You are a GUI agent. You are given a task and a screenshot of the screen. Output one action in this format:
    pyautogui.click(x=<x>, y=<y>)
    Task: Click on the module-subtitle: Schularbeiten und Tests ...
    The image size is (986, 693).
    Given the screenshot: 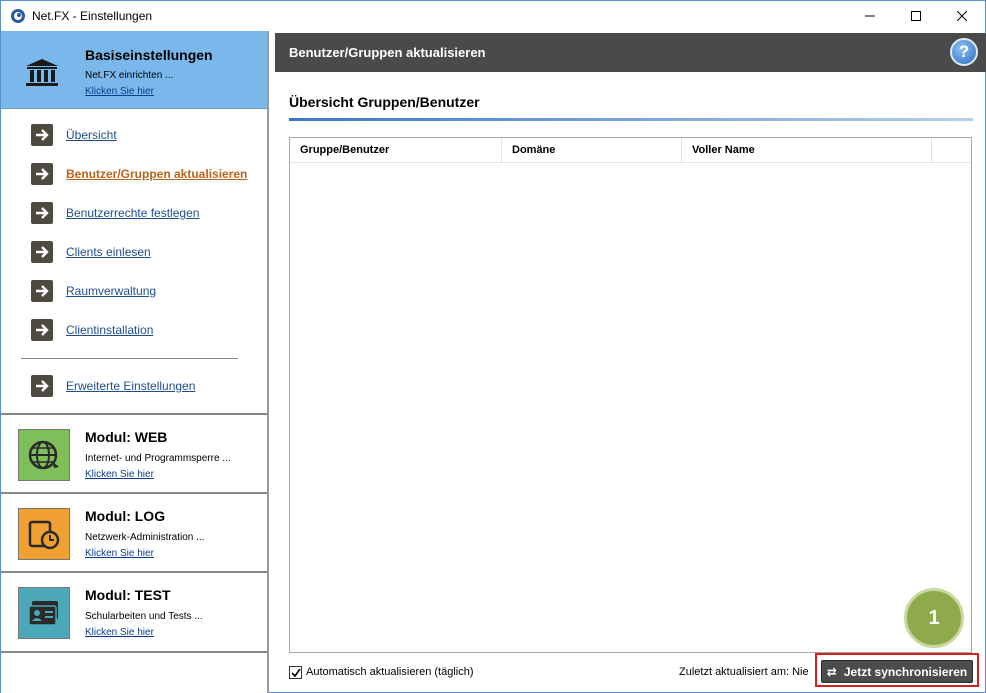 What is the action you would take?
    pyautogui.click(x=144, y=616)
    